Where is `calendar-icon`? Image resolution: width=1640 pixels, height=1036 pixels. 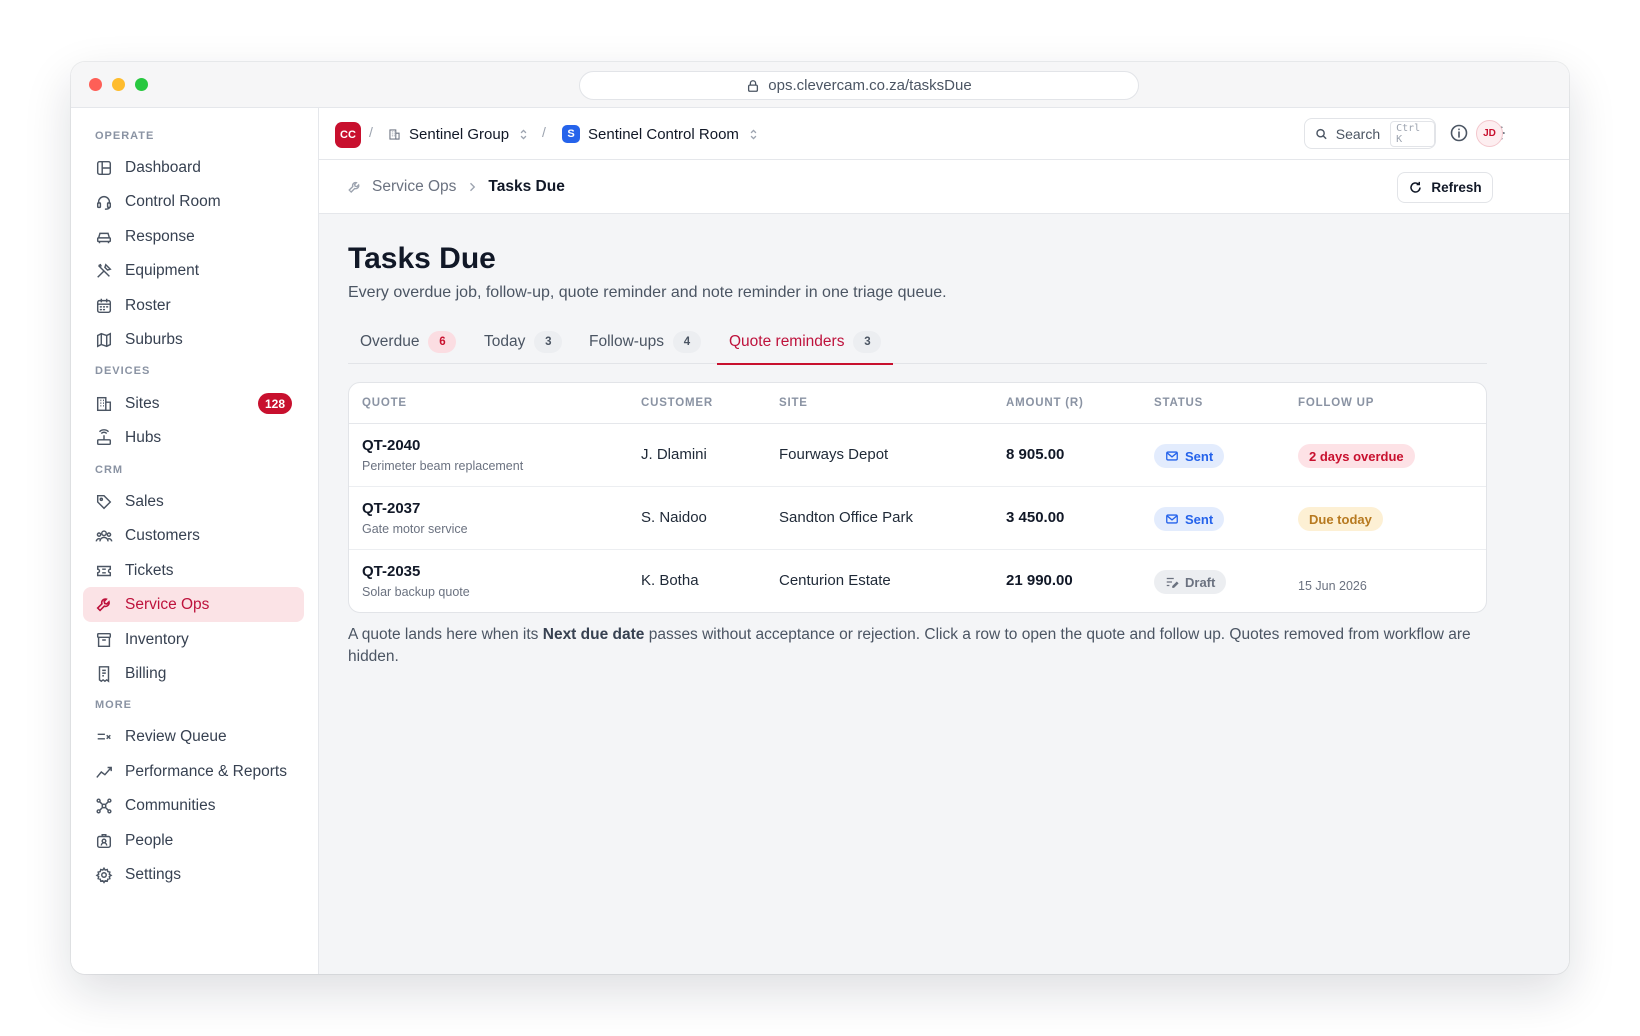 calendar-icon is located at coordinates (104, 305).